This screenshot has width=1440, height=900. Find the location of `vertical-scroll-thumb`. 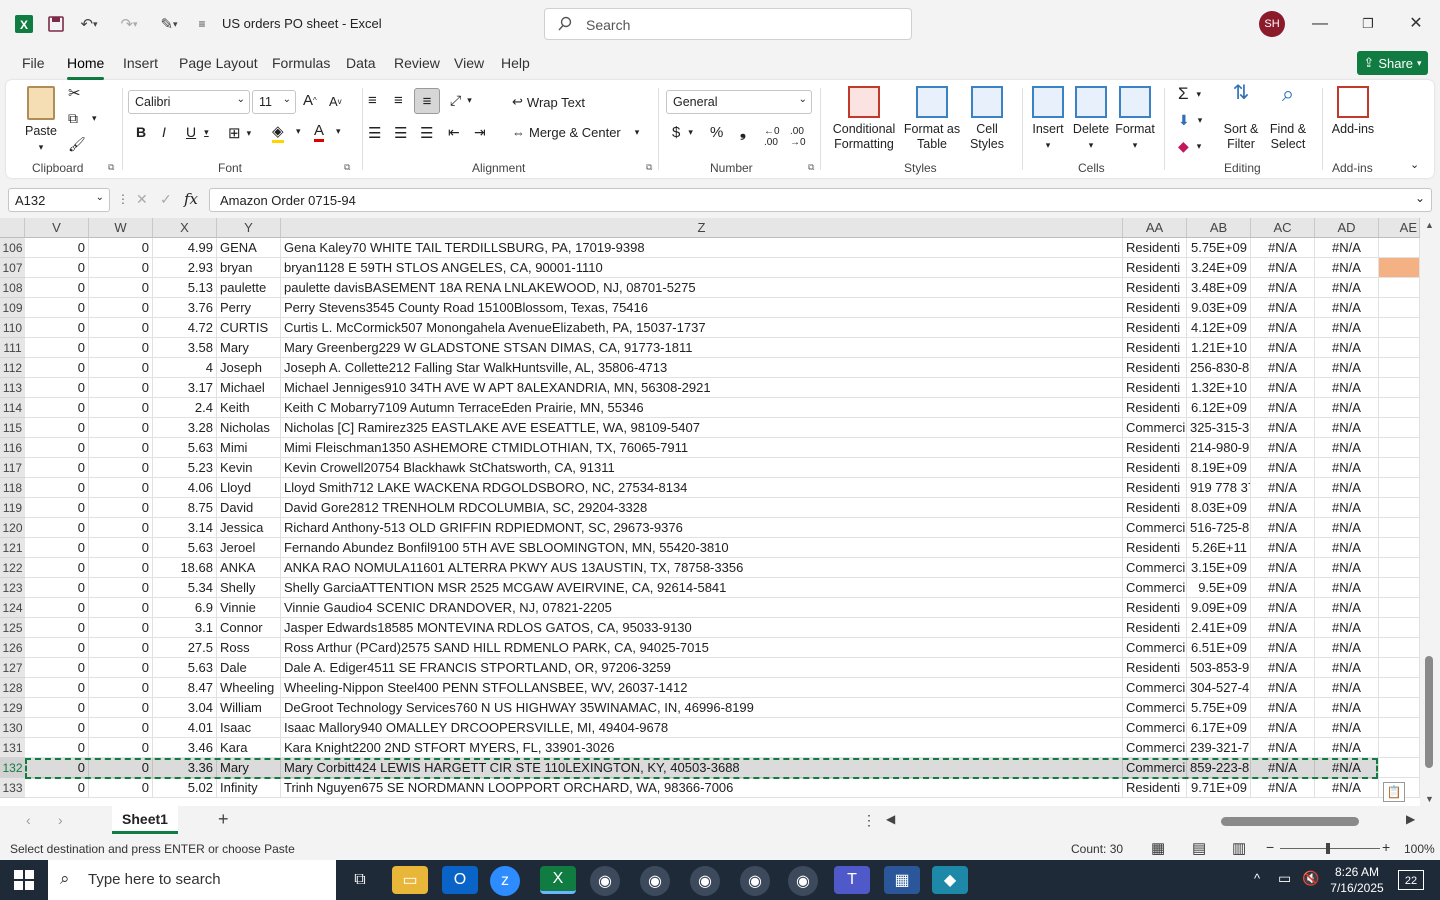

vertical-scroll-thumb is located at coordinates (1429, 712).